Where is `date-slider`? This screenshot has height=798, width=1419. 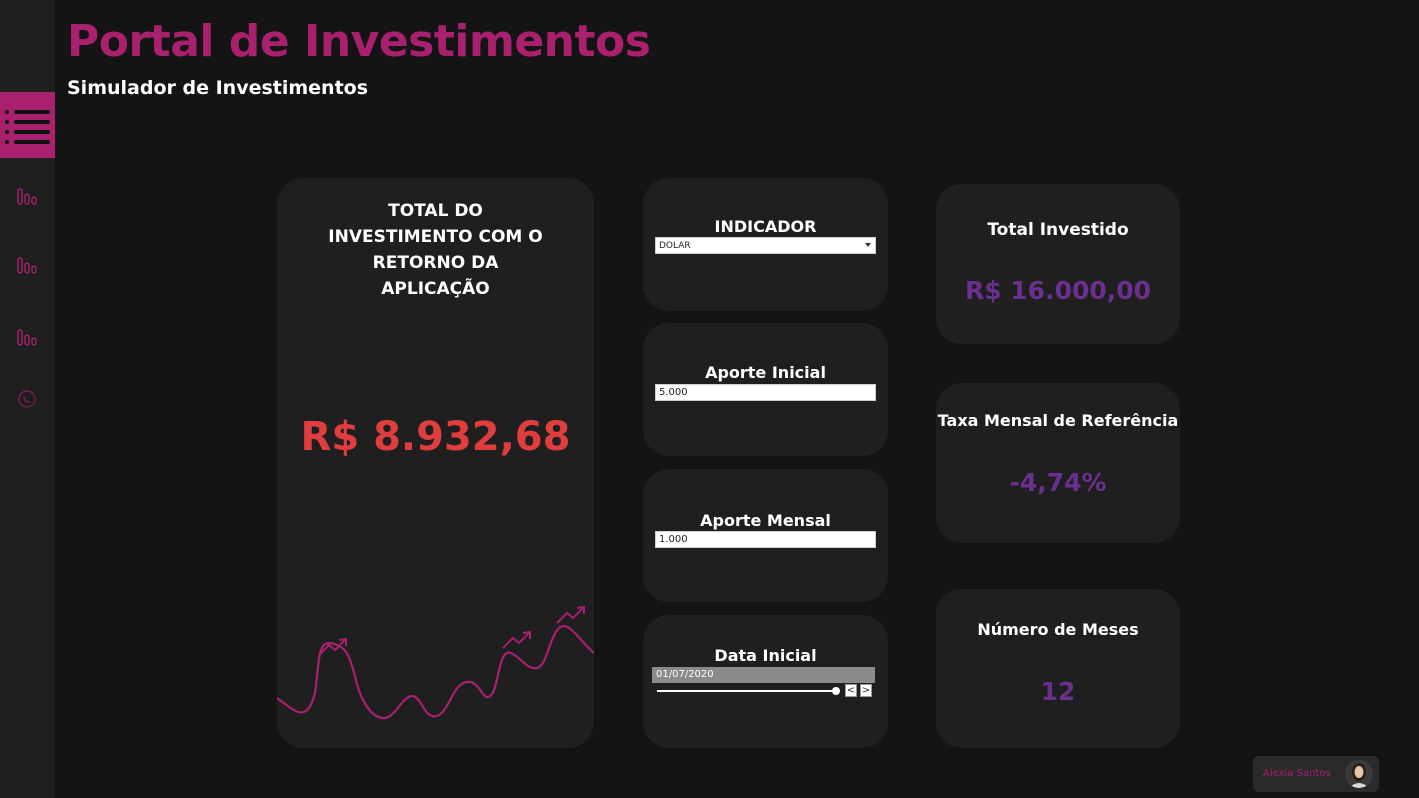
date-slider is located at coordinates (748, 691).